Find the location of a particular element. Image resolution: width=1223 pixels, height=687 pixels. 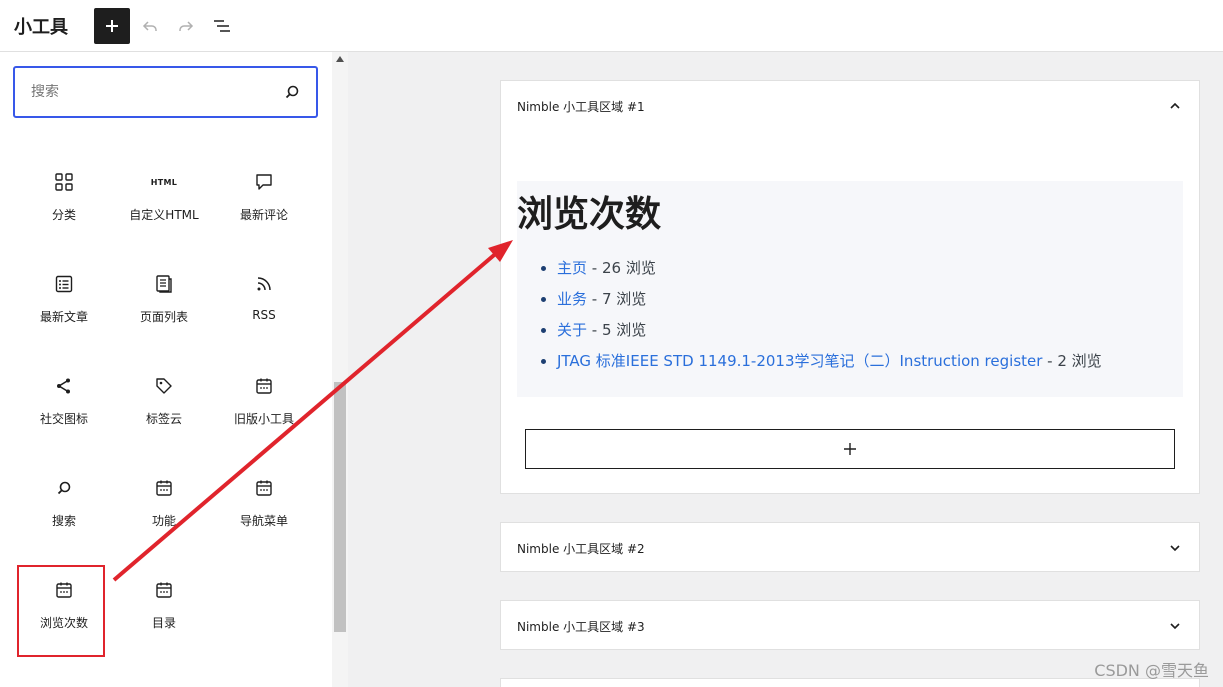

add-block-button is located at coordinates (850, 449).